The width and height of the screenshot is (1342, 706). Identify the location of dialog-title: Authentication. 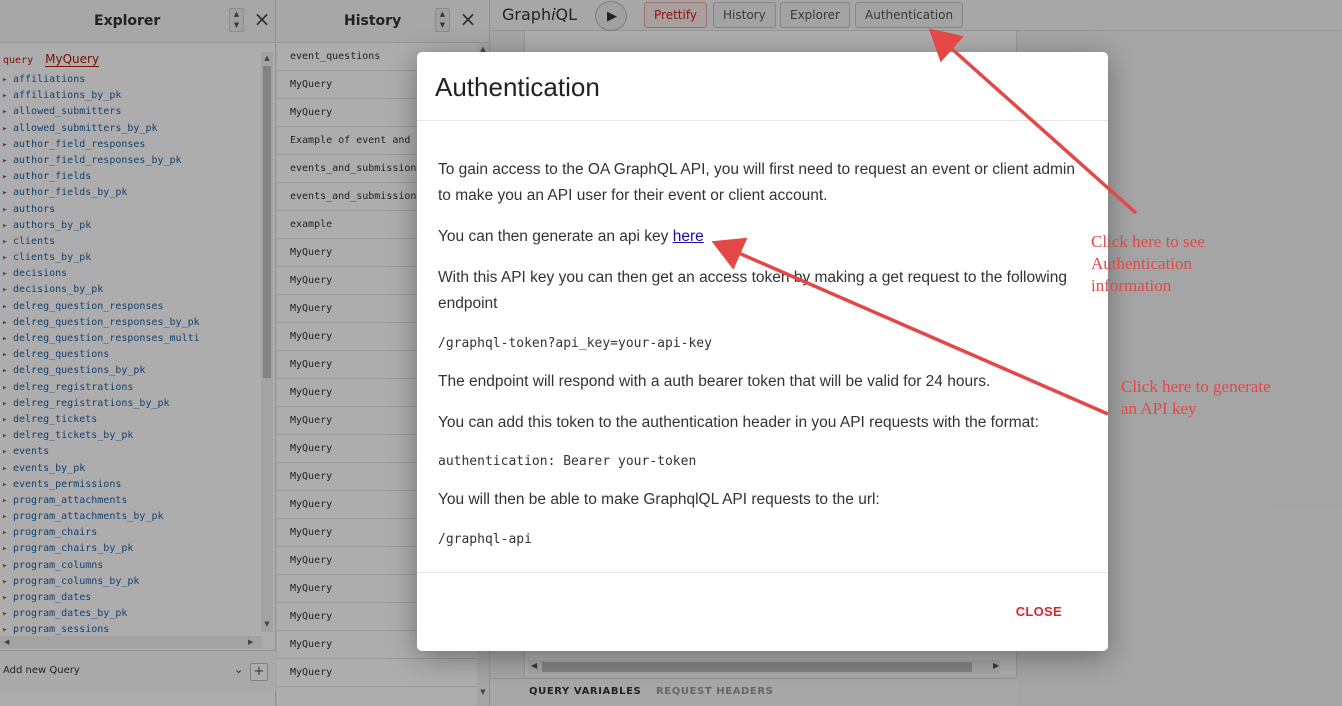
(517, 87).